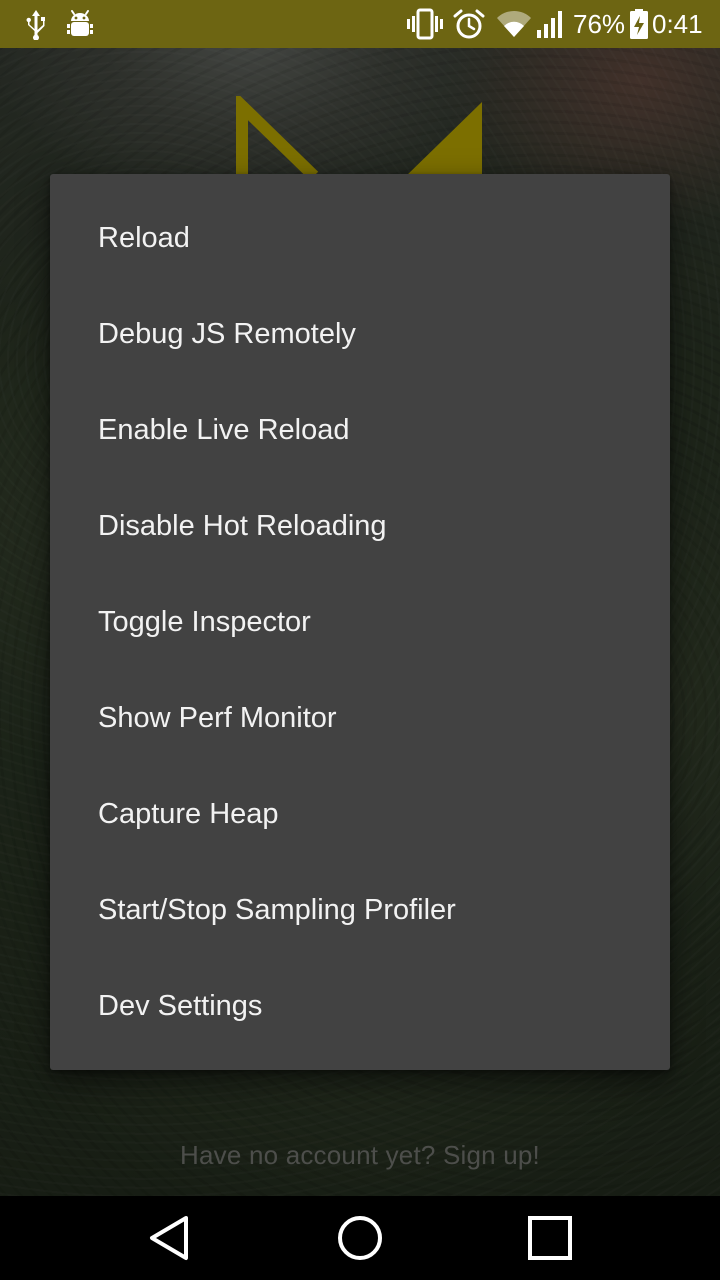  Describe the element at coordinates (469, 24) in the screenshot. I see `alarm-icon` at that location.